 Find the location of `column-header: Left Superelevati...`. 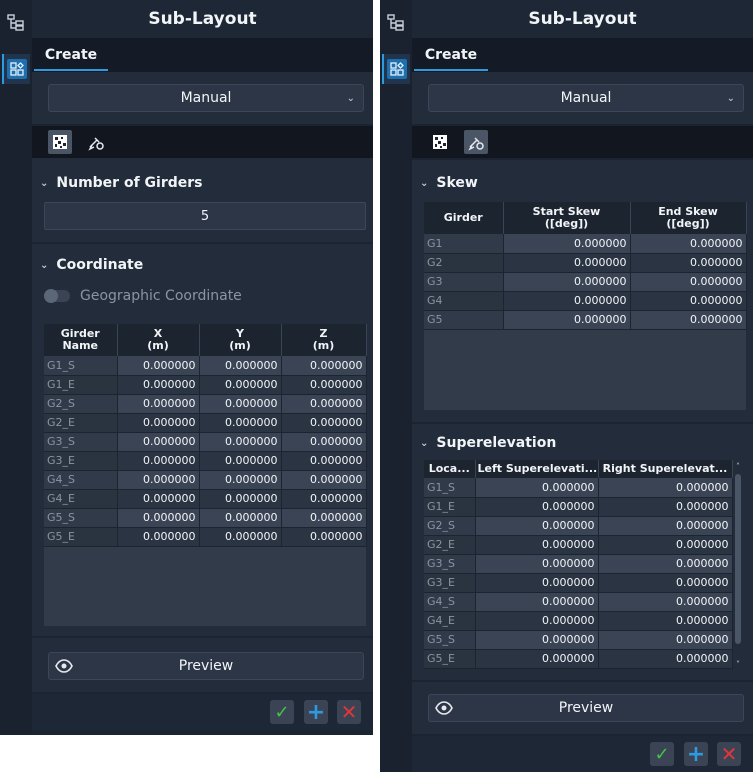

column-header: Left Superelevati... is located at coordinates (537, 469).